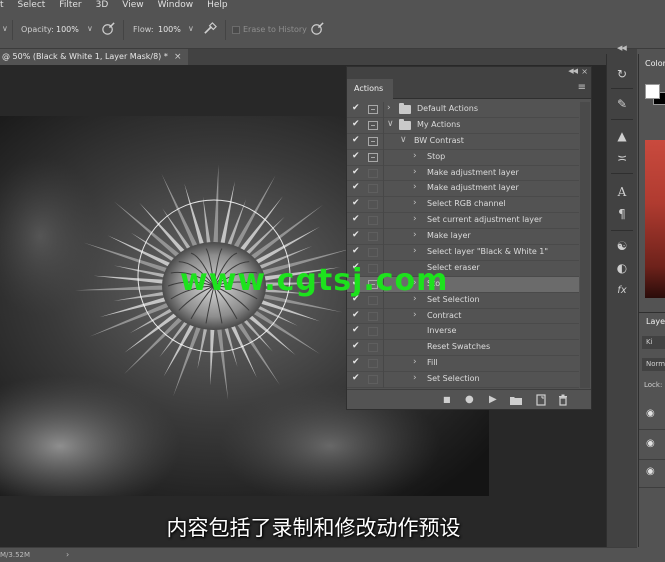 This screenshot has width=665, height=562. Describe the element at coordinates (210, 28) in the screenshot. I see `airbrush-icon` at that location.